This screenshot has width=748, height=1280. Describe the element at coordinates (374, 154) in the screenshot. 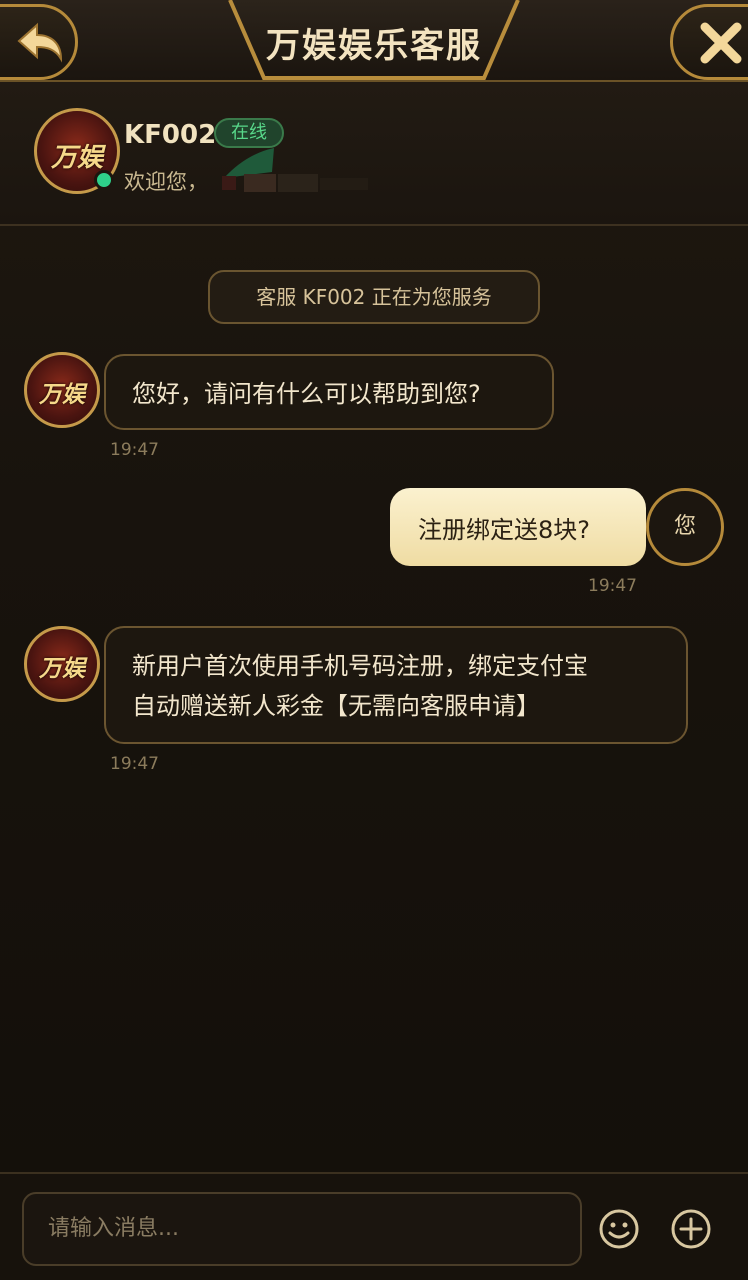

I see `agent-header: 万娱 KF002 在线 欢迎您，` at that location.